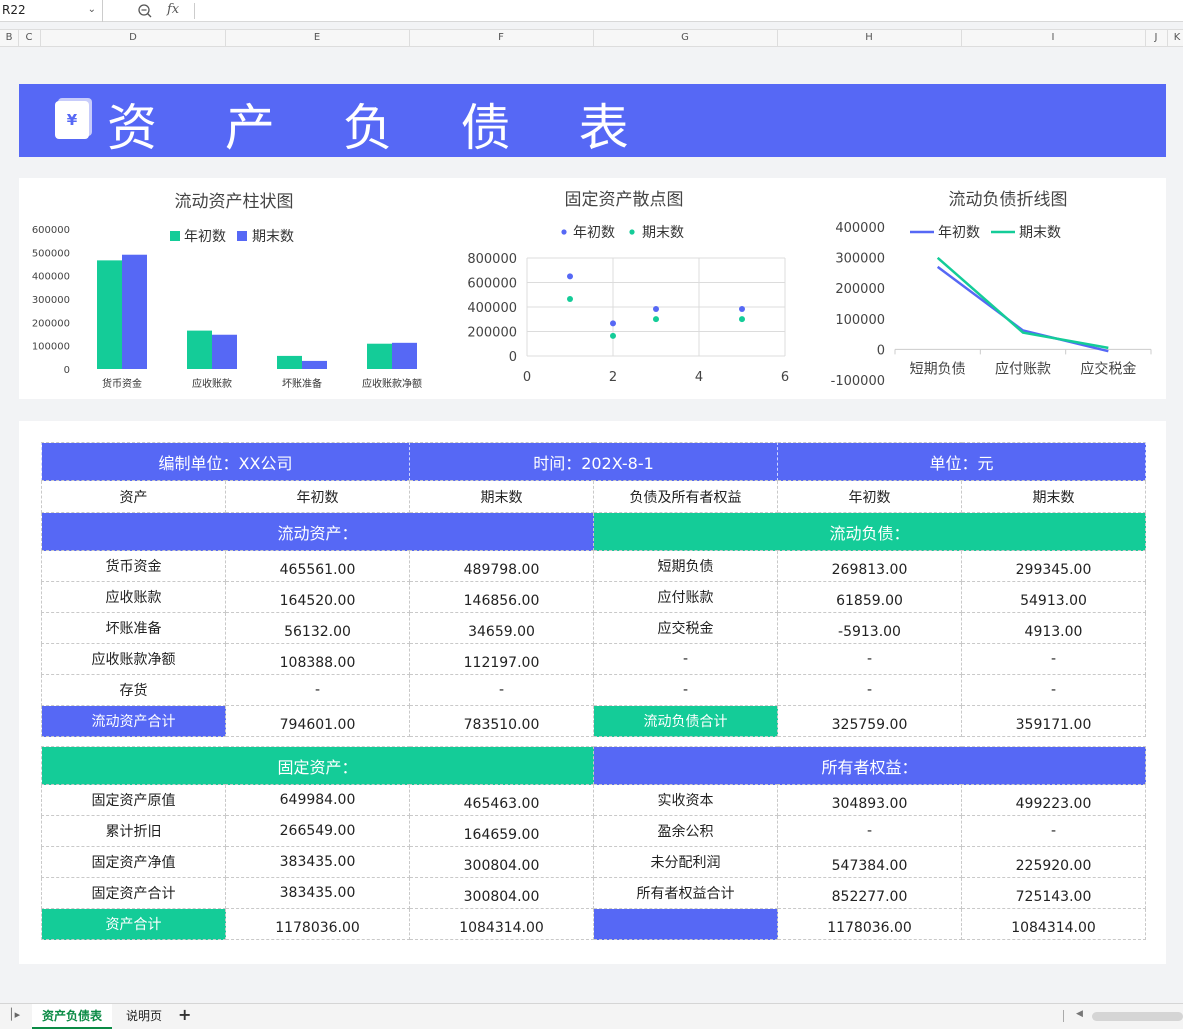 The height and width of the screenshot is (1029, 1183). I want to click on table-cell: 269813.00, so click(869, 566).